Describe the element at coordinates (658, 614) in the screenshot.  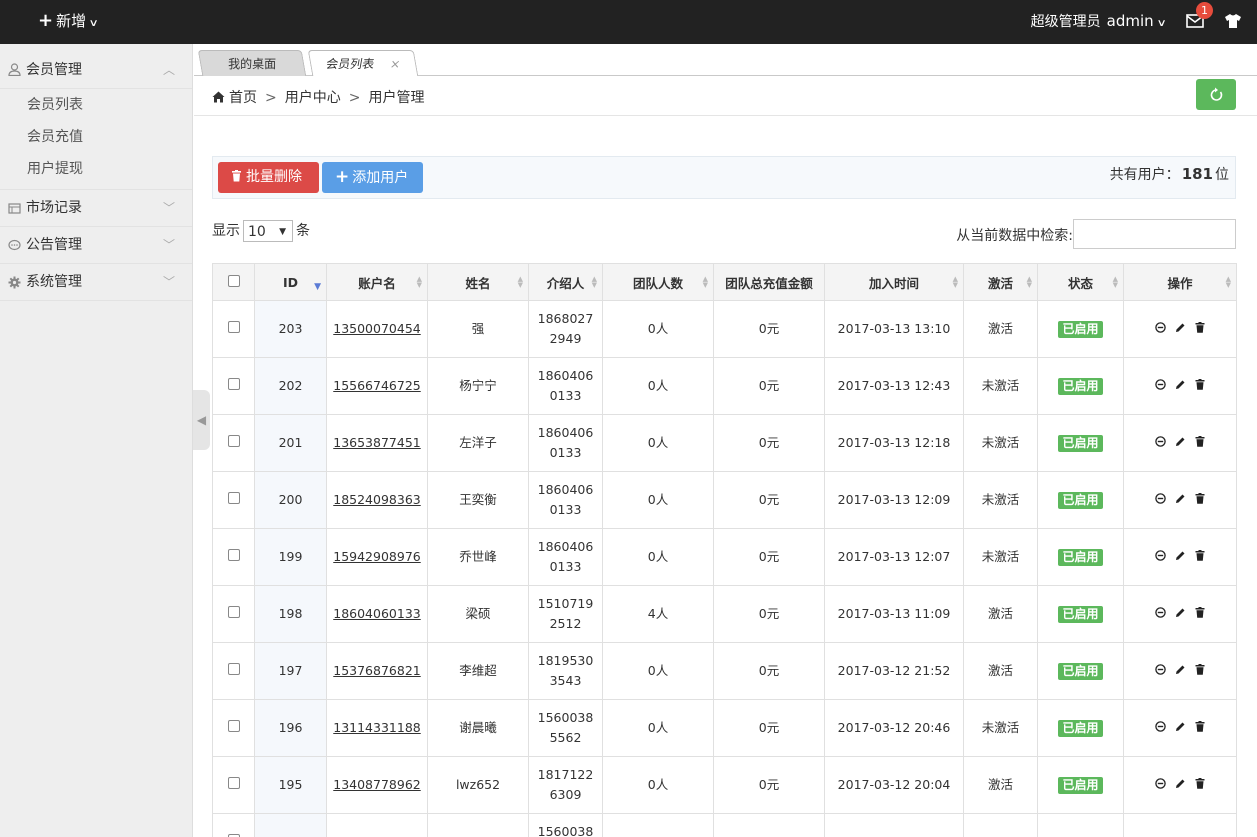
I see `cell-team-size: 4人` at that location.